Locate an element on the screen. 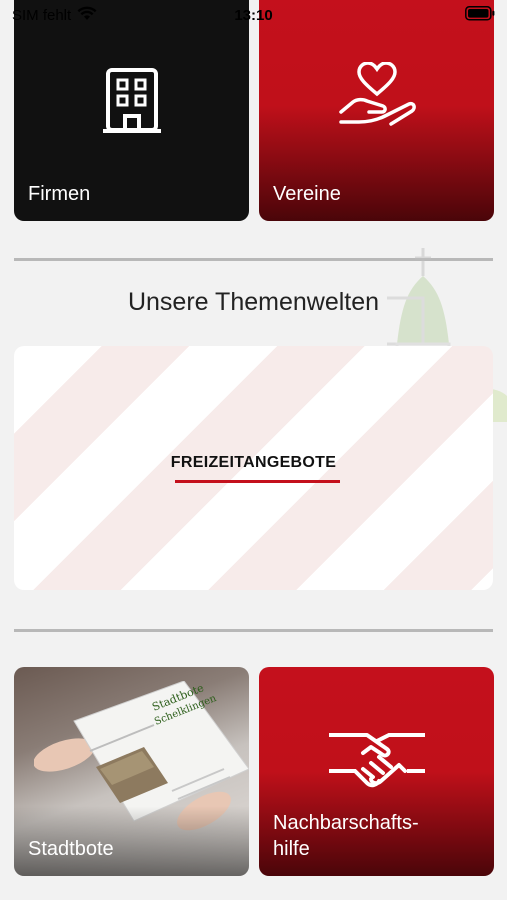 The width and height of the screenshot is (507, 900). tile-label-line1: Nachbarschafts- is located at coordinates (346, 823).